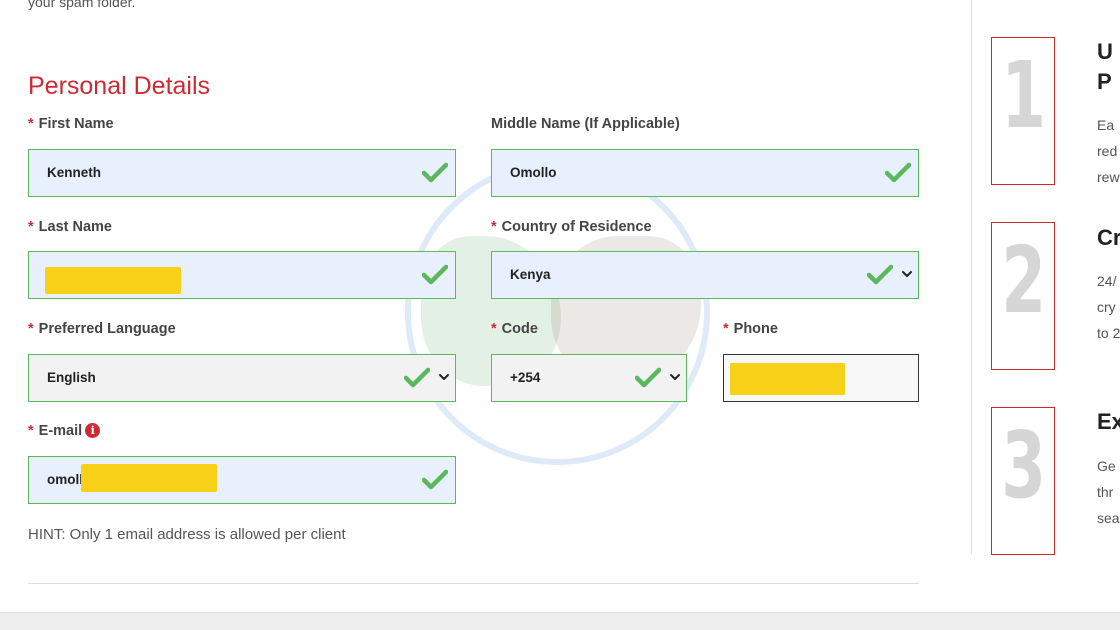  What do you see at coordinates (1024, 95) in the screenshot?
I see `step-number: 1` at bounding box center [1024, 95].